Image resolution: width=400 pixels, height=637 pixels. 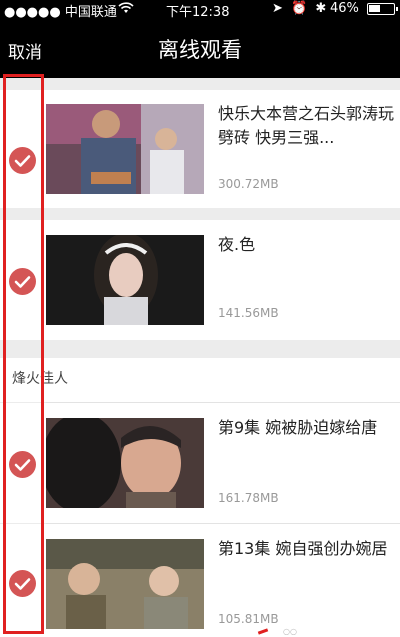 I want to click on section-title: 烽火佳人, so click(x=40, y=379).